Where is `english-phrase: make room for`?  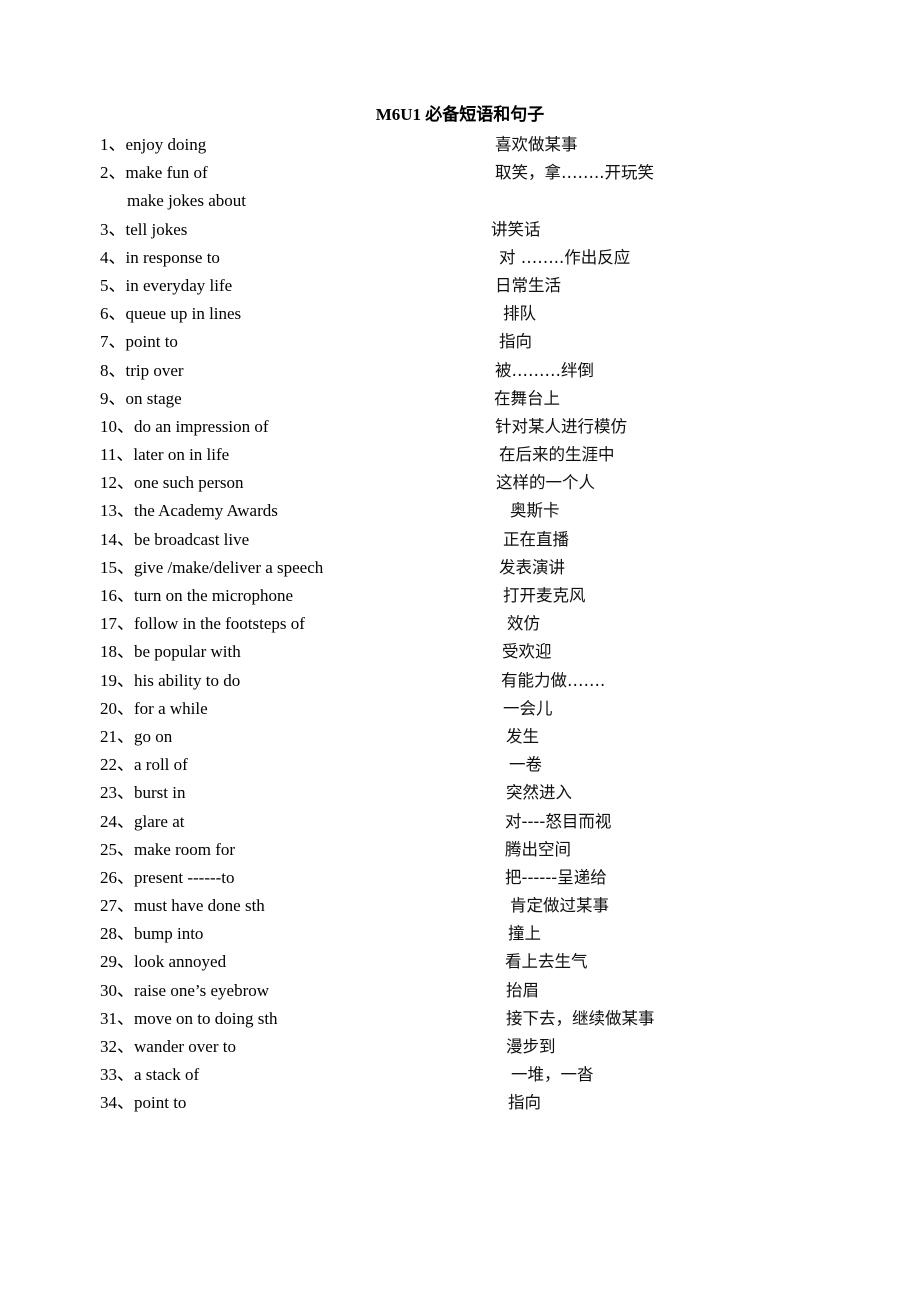 english-phrase: make room for is located at coordinates (185, 849).